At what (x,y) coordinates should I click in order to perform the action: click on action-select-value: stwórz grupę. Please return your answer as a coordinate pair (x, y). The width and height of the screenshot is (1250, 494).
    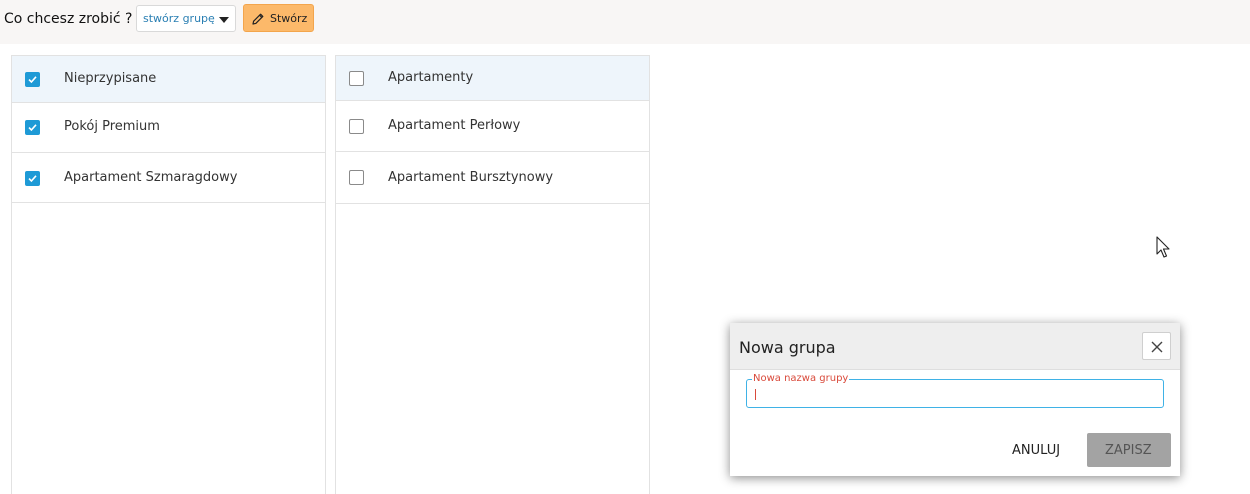
    Looking at the image, I should click on (179, 18).